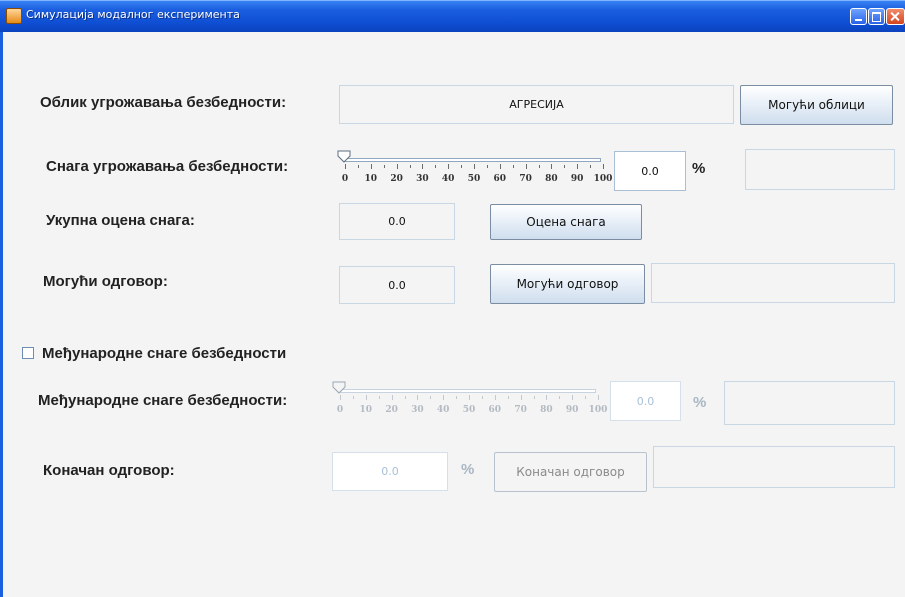 This screenshot has height=597, width=905. Describe the element at coordinates (858, 16) in the screenshot. I see `minimize-button` at that location.